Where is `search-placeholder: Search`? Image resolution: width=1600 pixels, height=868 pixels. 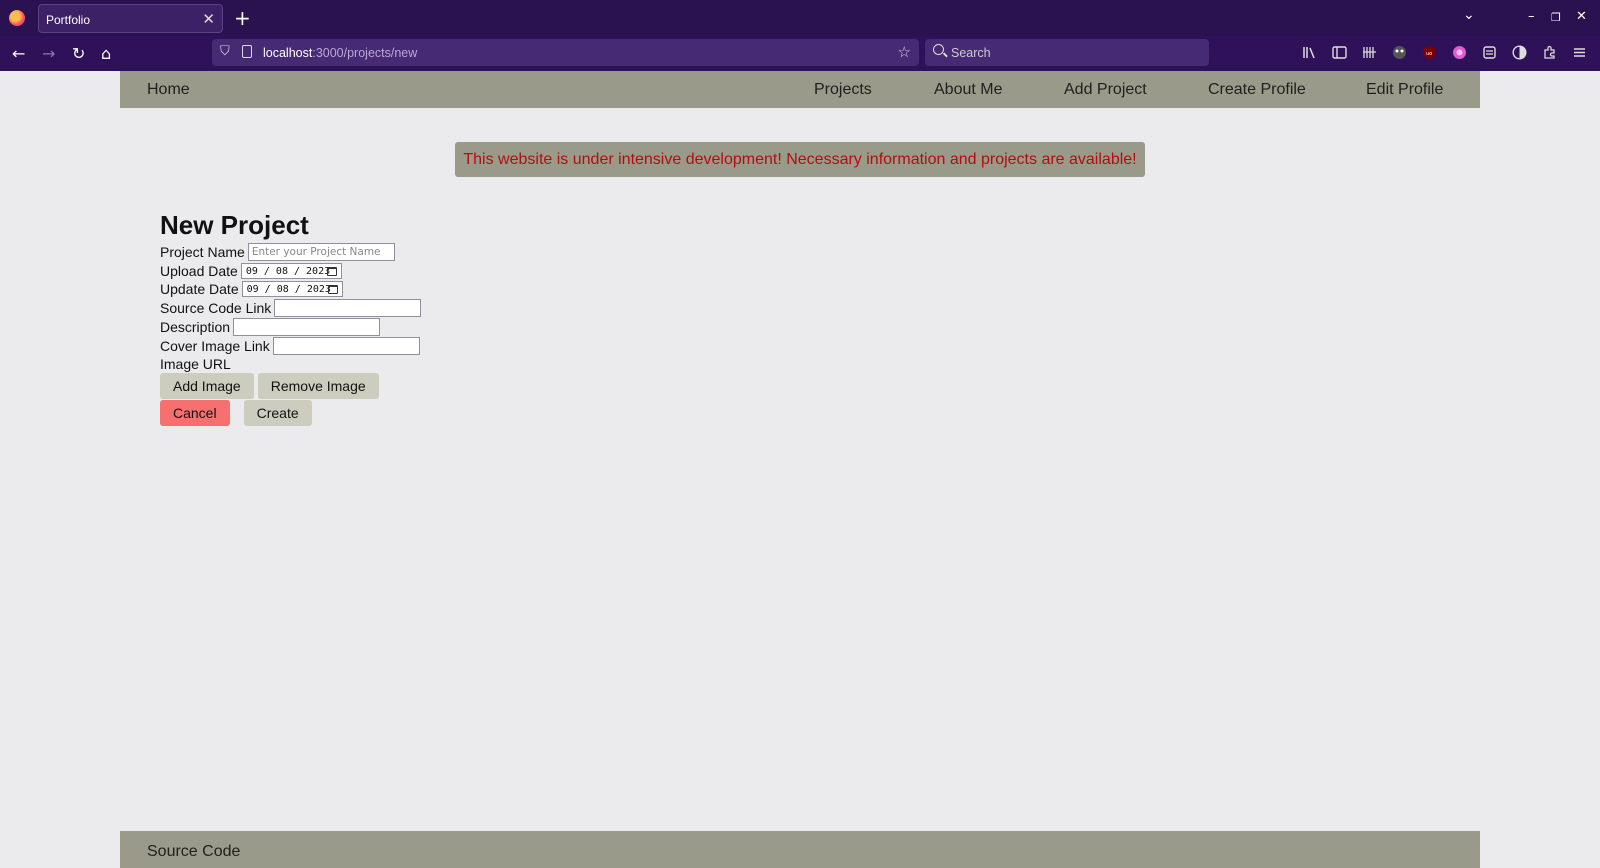 search-placeholder: Search is located at coordinates (971, 53).